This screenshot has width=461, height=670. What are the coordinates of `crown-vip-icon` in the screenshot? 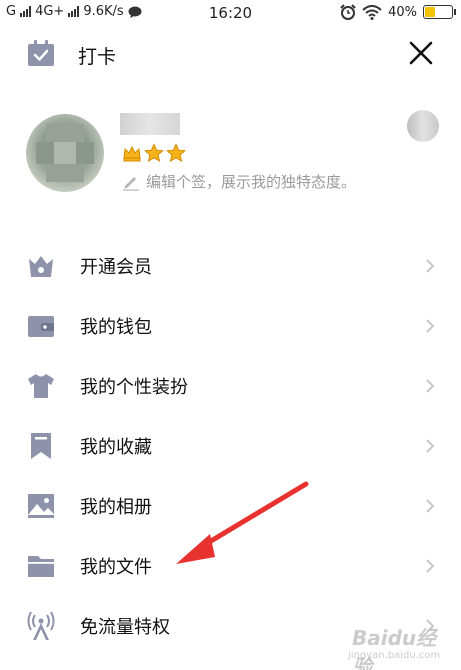 It's located at (41, 266).